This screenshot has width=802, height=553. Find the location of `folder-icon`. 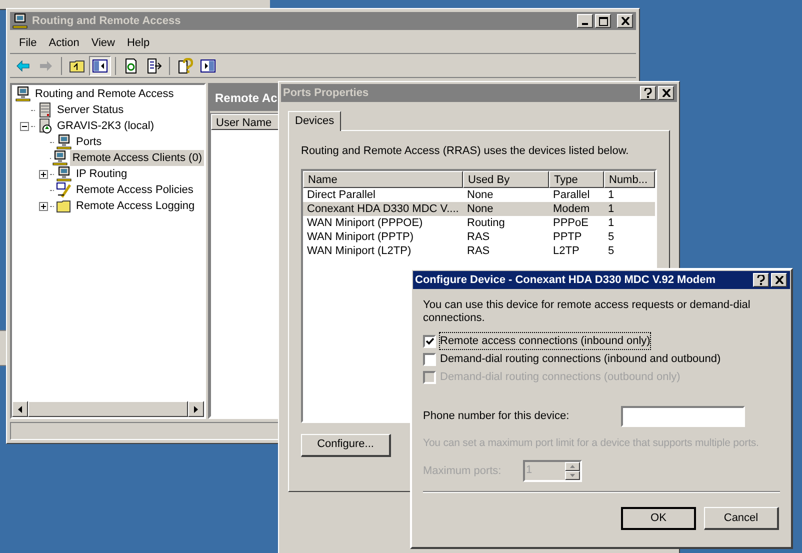

folder-icon is located at coordinates (64, 206).